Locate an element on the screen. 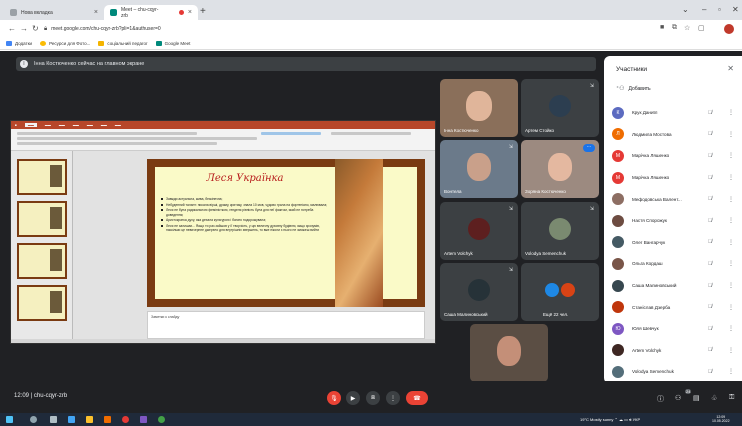 The image size is (742, 426). participant-row: Volodya Semenchuk 🎙̸ ⋮ is located at coordinates (675, 372).